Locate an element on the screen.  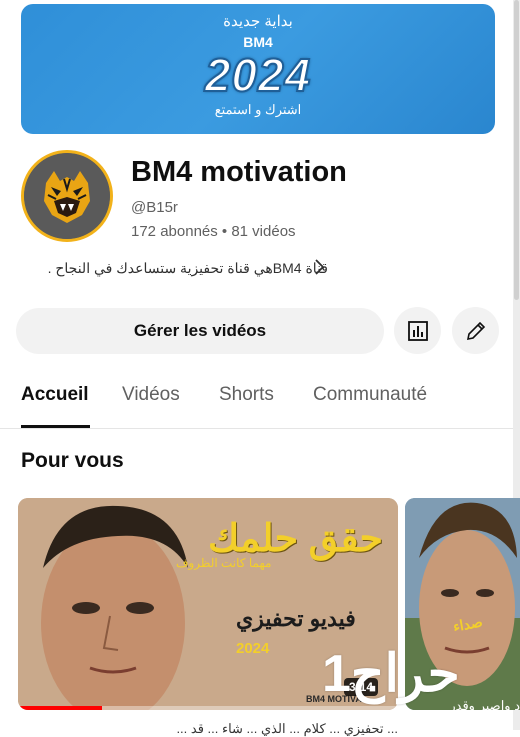
tab-shorts: Shorts is located at coordinates (246, 395).